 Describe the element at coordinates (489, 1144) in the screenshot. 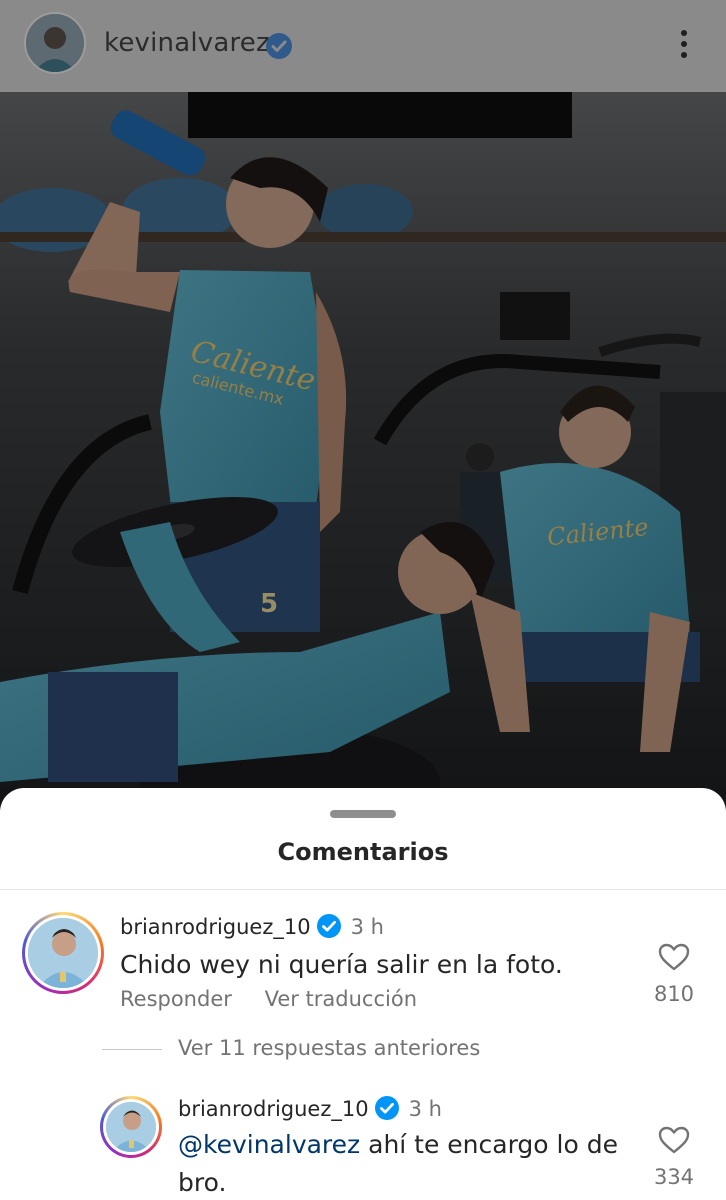

I see `reply-text: ahí te encargo lo de` at that location.